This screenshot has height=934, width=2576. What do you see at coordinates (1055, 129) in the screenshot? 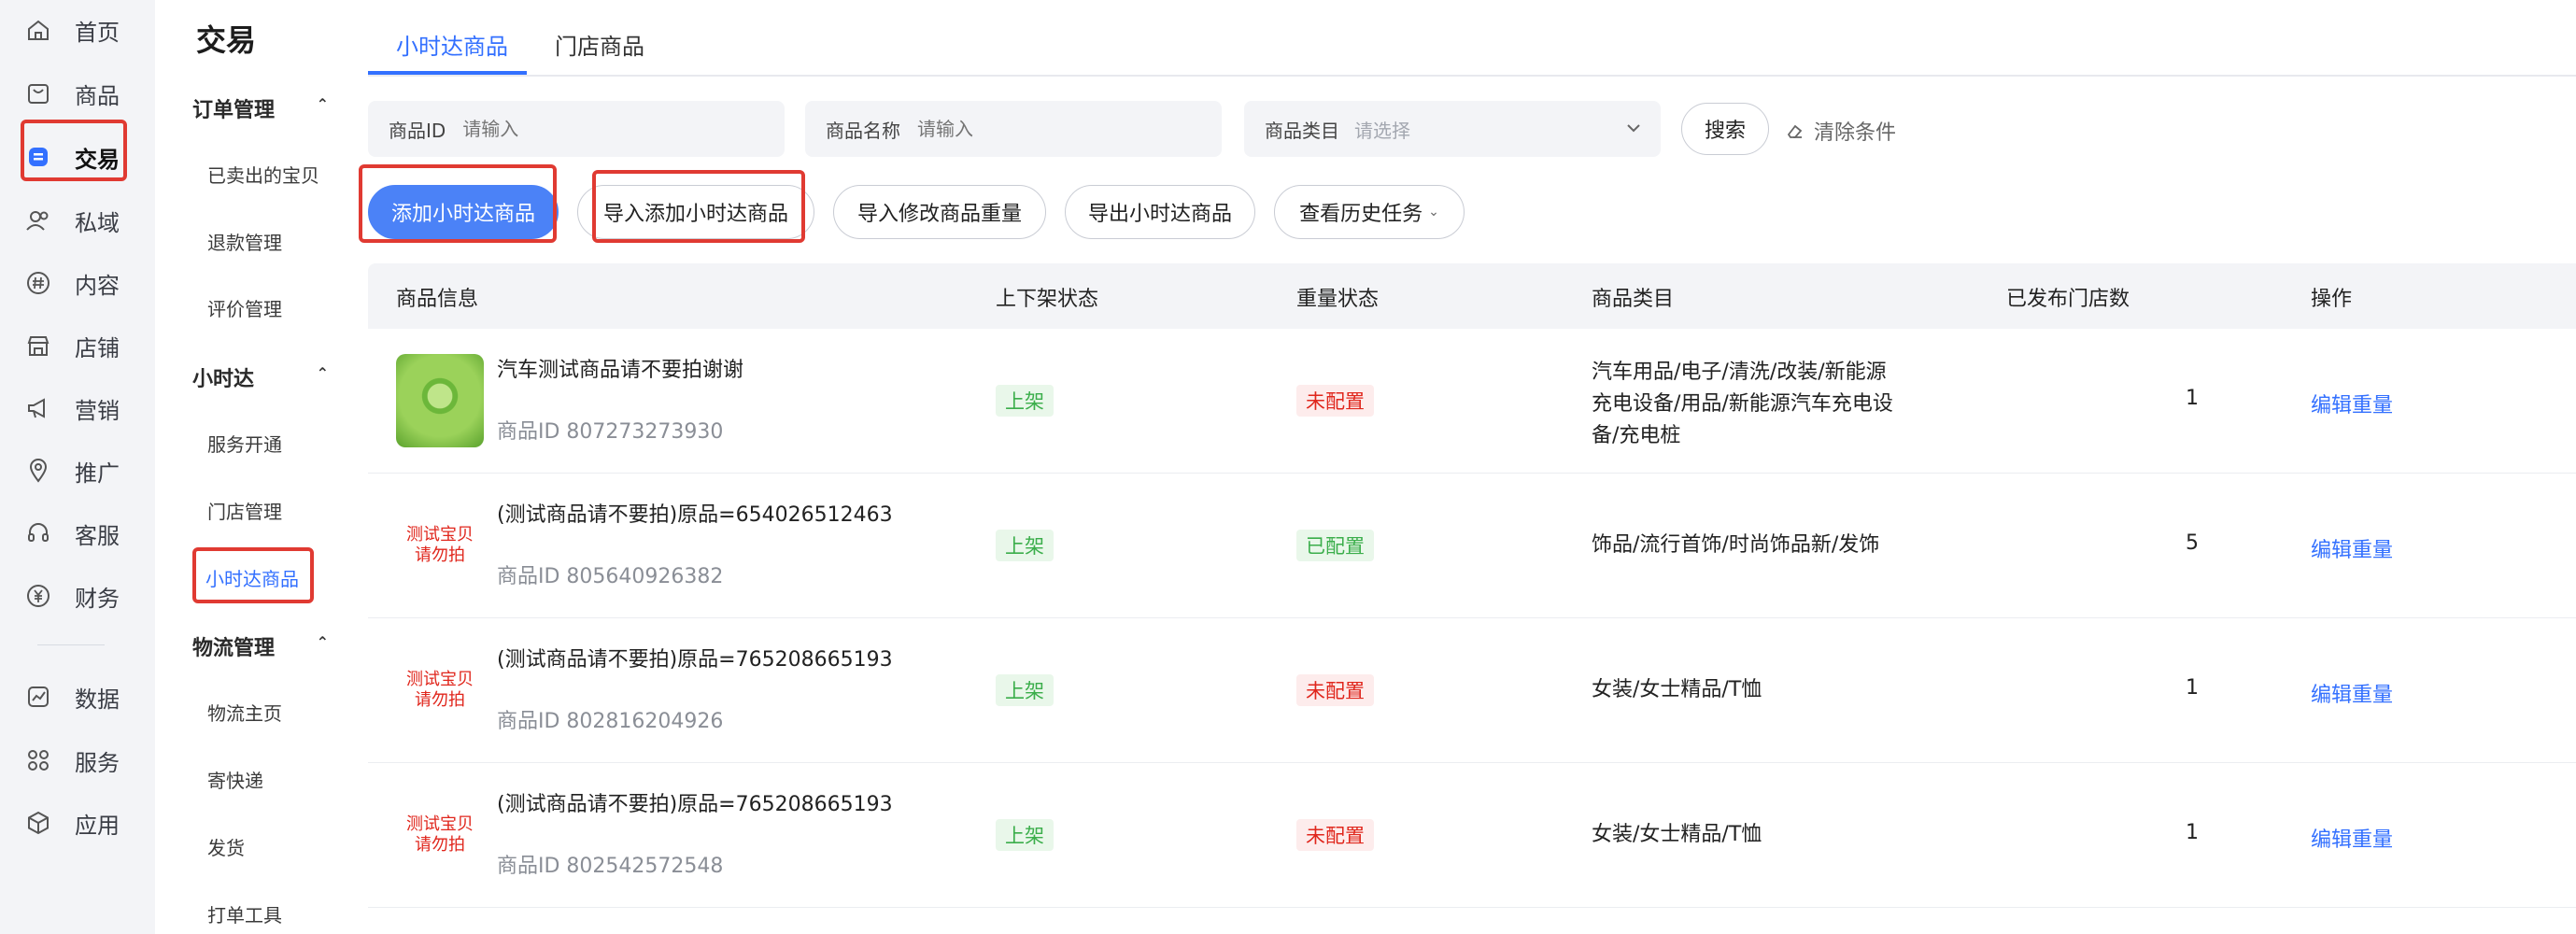
I see `product-name-input` at bounding box center [1055, 129].